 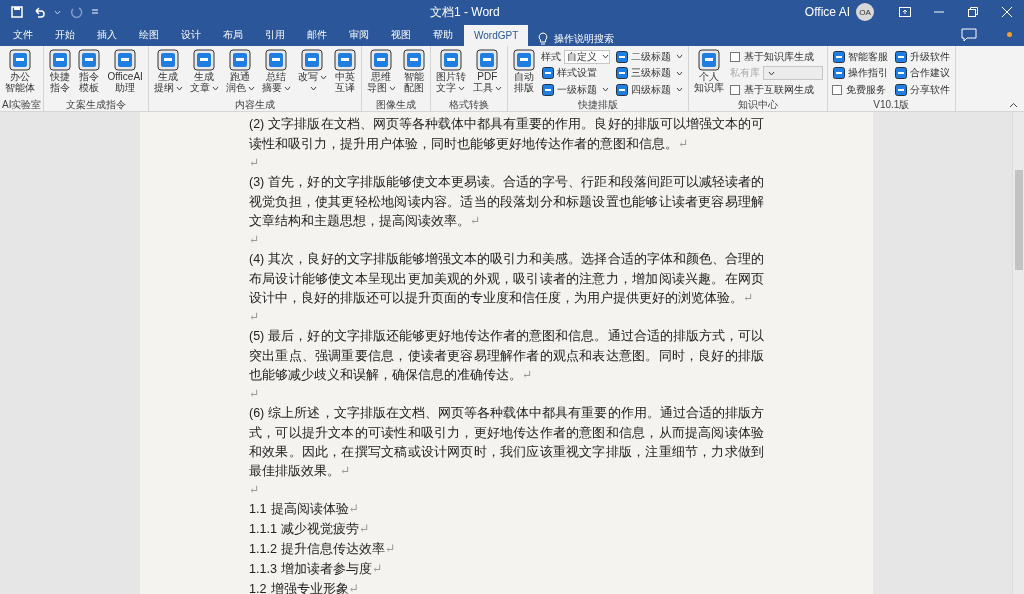 I want to click on ribbon-button: 智能客服, so click(x=860, y=56).